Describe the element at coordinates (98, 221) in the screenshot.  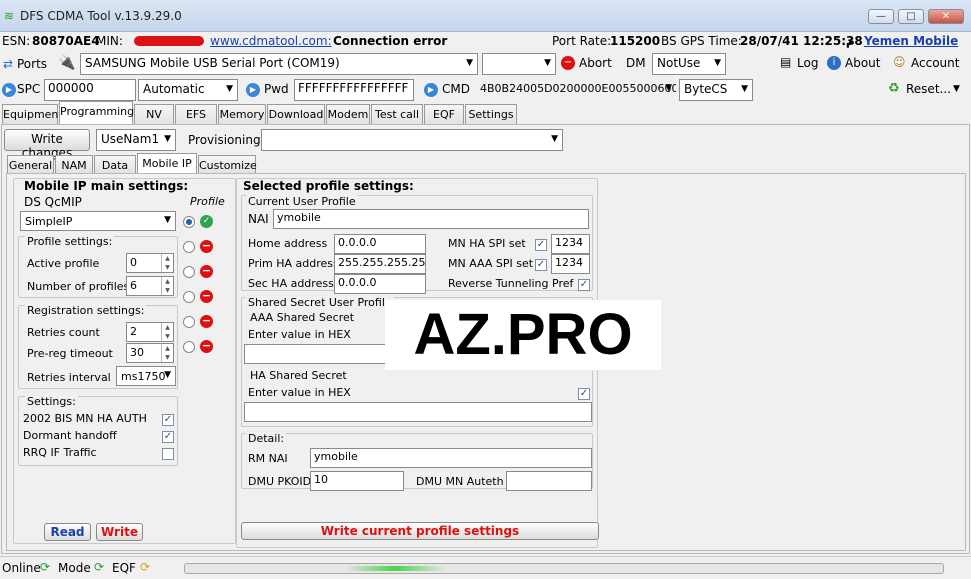
I see `ds-qcmip-select: SimpleIP ▼` at that location.